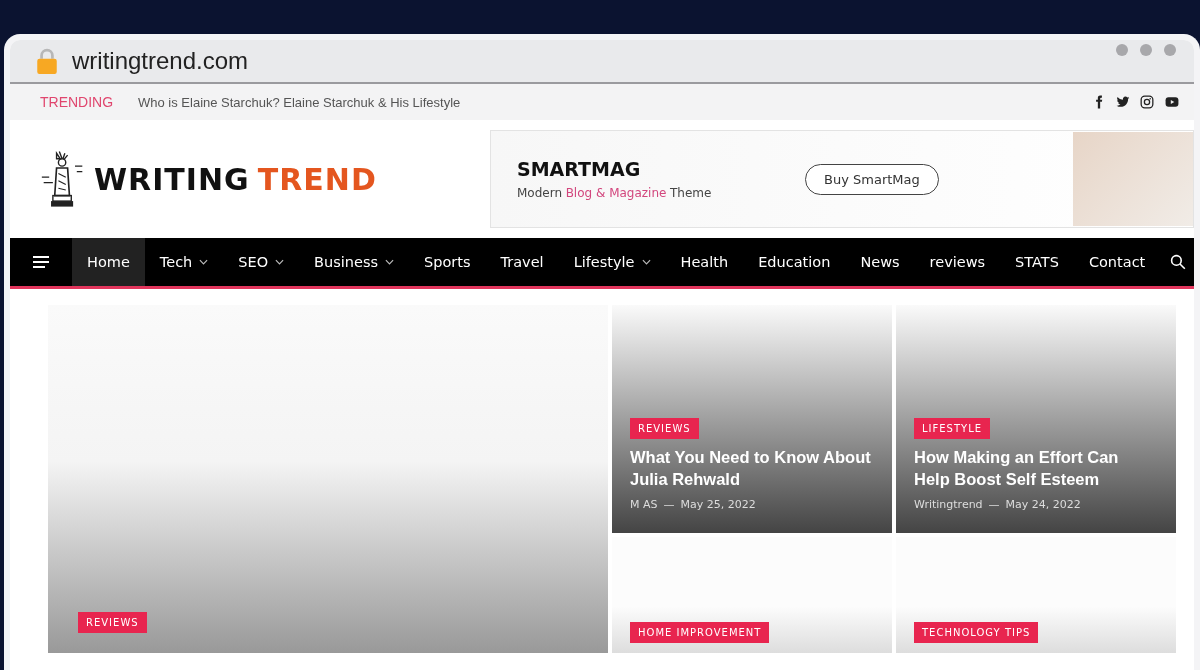 Image resolution: width=1200 pixels, height=670 pixels. Describe the element at coordinates (952, 429) in the screenshot. I see `category-tag: LIFESTYLE` at that location.